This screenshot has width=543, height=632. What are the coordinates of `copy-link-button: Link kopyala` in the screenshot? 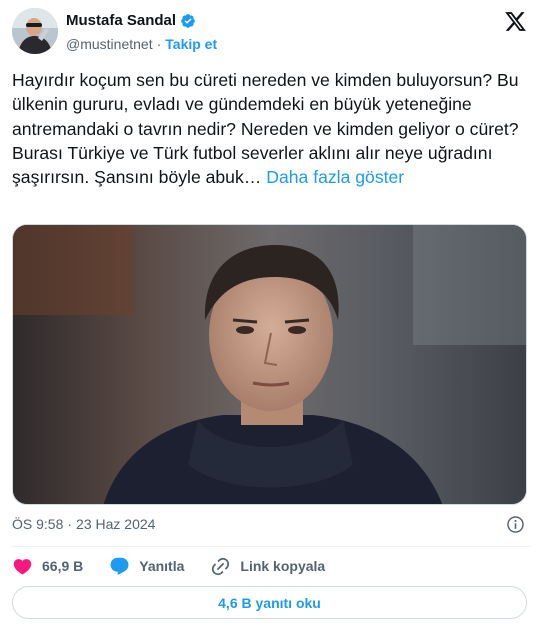 It's located at (267, 566).